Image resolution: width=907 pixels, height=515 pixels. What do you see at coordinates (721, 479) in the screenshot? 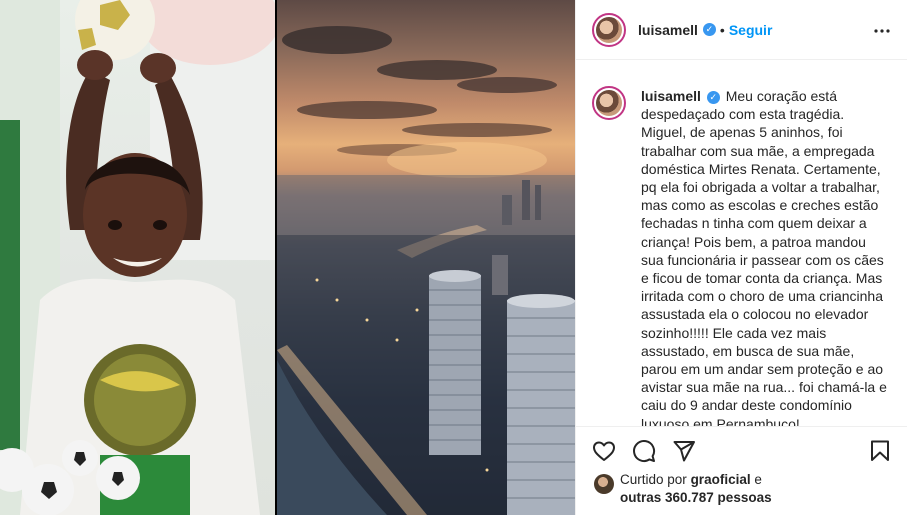
I see `liker-username: graoficial` at bounding box center [721, 479].